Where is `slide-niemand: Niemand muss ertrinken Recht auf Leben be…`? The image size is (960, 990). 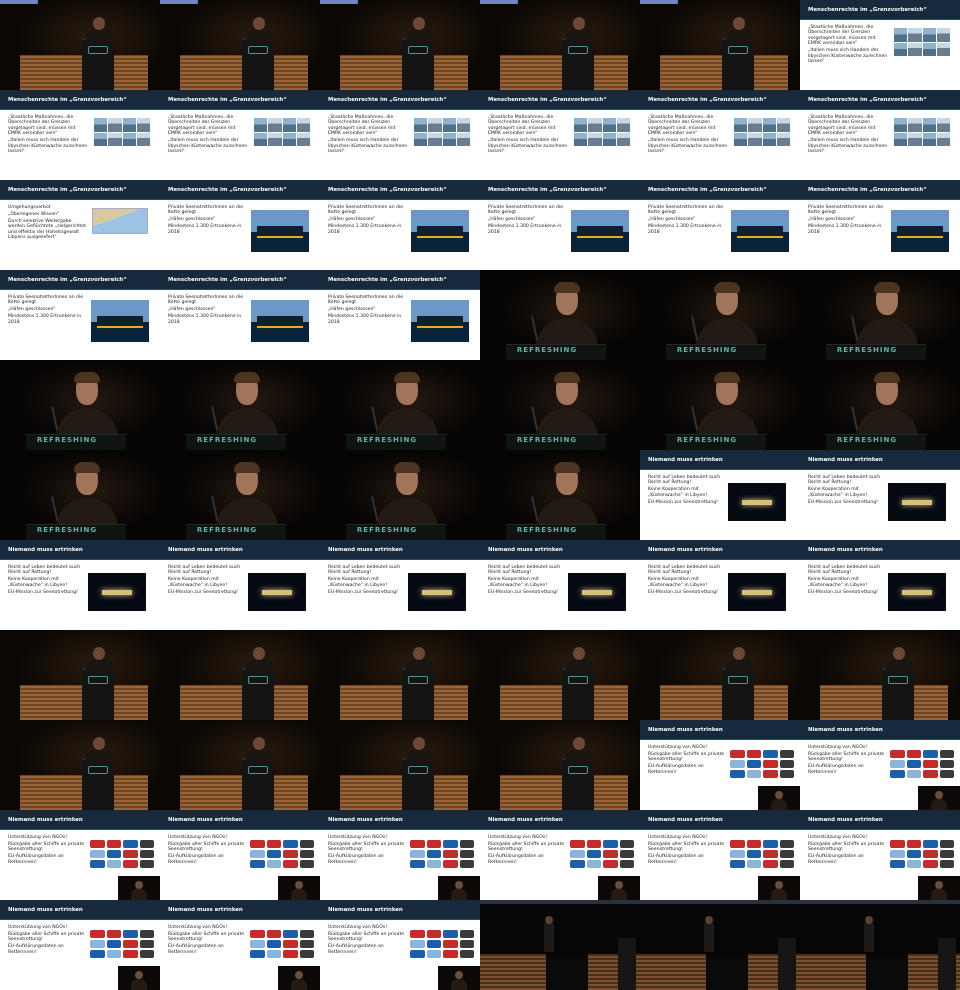 slide-niemand: Niemand muss ertrinken Recht auf Leben be… is located at coordinates (240, 585).